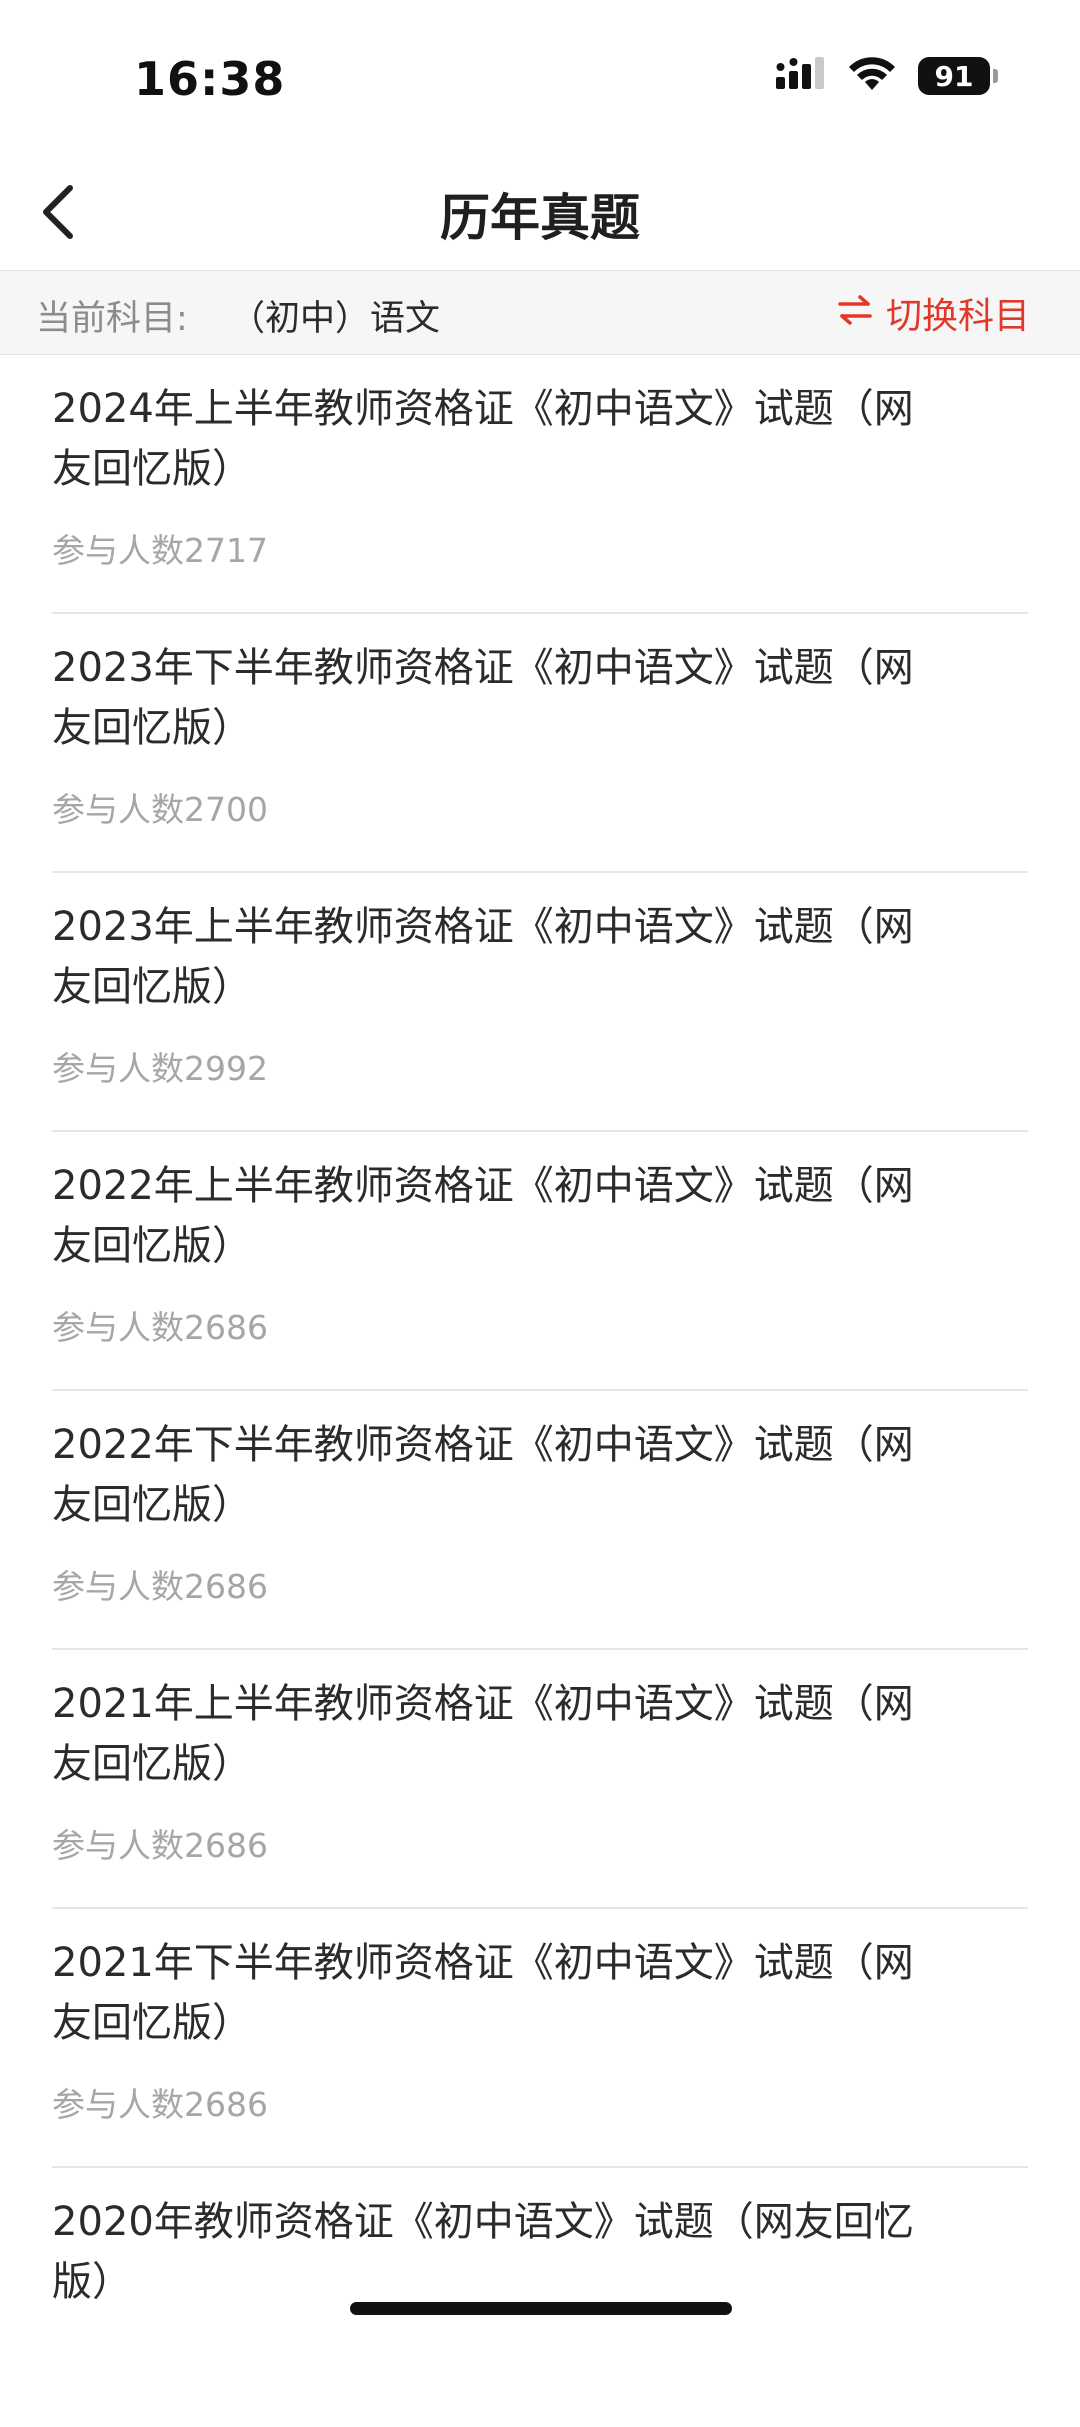 This screenshot has width=1080, height=2427. I want to click on paper-title: 2021年下半年教师资格证《初中语文》试题（网友回忆版）, so click(483, 1993).